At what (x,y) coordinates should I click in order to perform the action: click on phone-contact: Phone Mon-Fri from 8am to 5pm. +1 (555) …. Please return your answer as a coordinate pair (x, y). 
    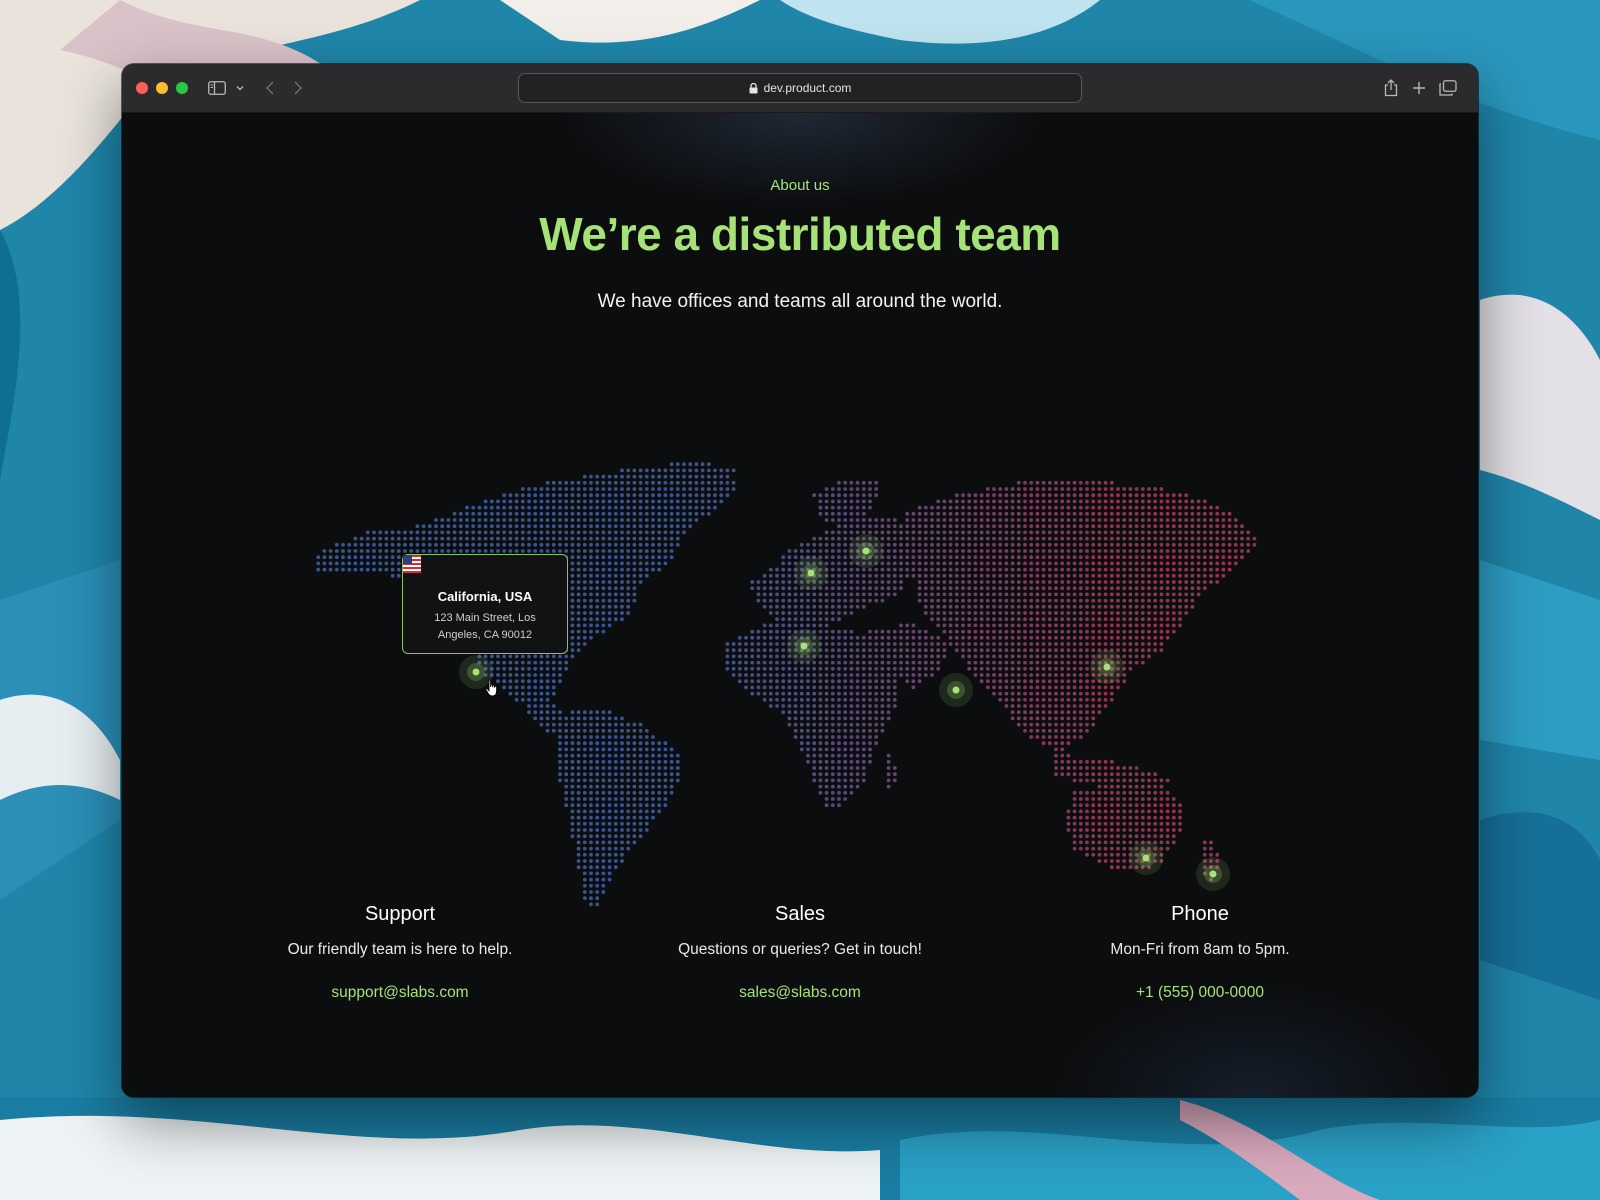
    Looking at the image, I should click on (1200, 952).